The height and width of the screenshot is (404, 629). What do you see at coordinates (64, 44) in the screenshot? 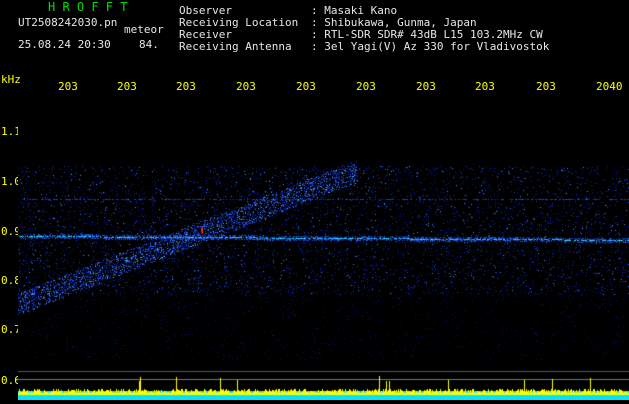
I see `datetime-label: 25.08.24 20:30` at bounding box center [64, 44].